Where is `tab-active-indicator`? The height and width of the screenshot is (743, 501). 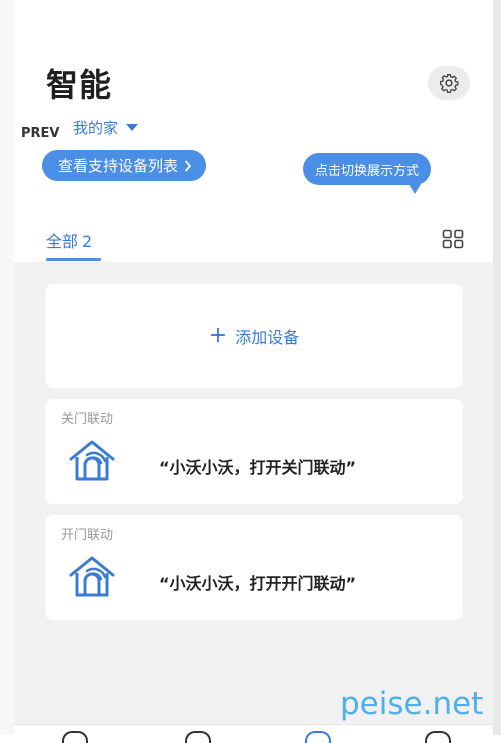
tab-active-indicator is located at coordinates (73, 259).